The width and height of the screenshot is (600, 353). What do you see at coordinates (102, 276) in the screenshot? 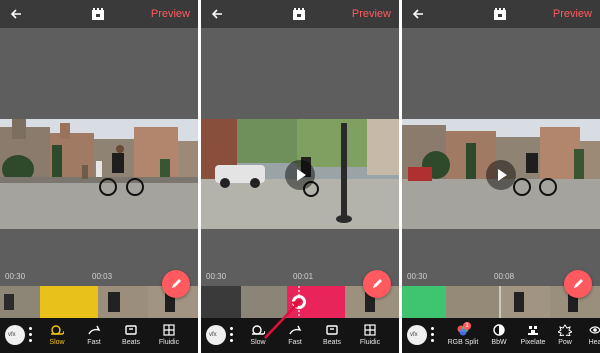
I see `timeline-current-time: 00:03` at bounding box center [102, 276].